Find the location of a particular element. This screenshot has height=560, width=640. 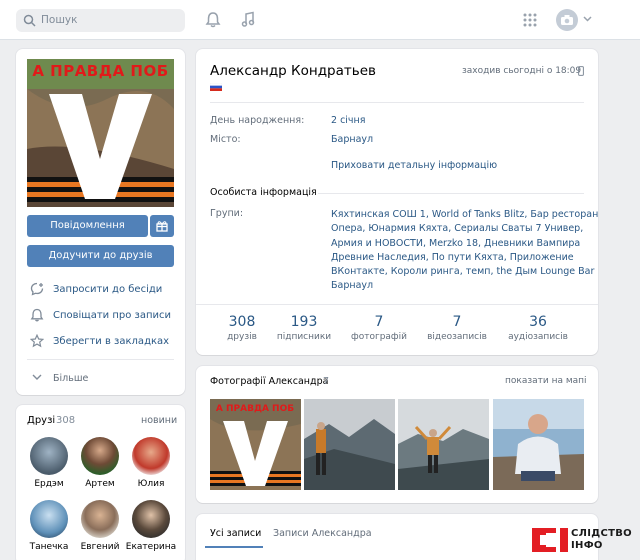

friend-item: Танечка is located at coordinates (49, 526).